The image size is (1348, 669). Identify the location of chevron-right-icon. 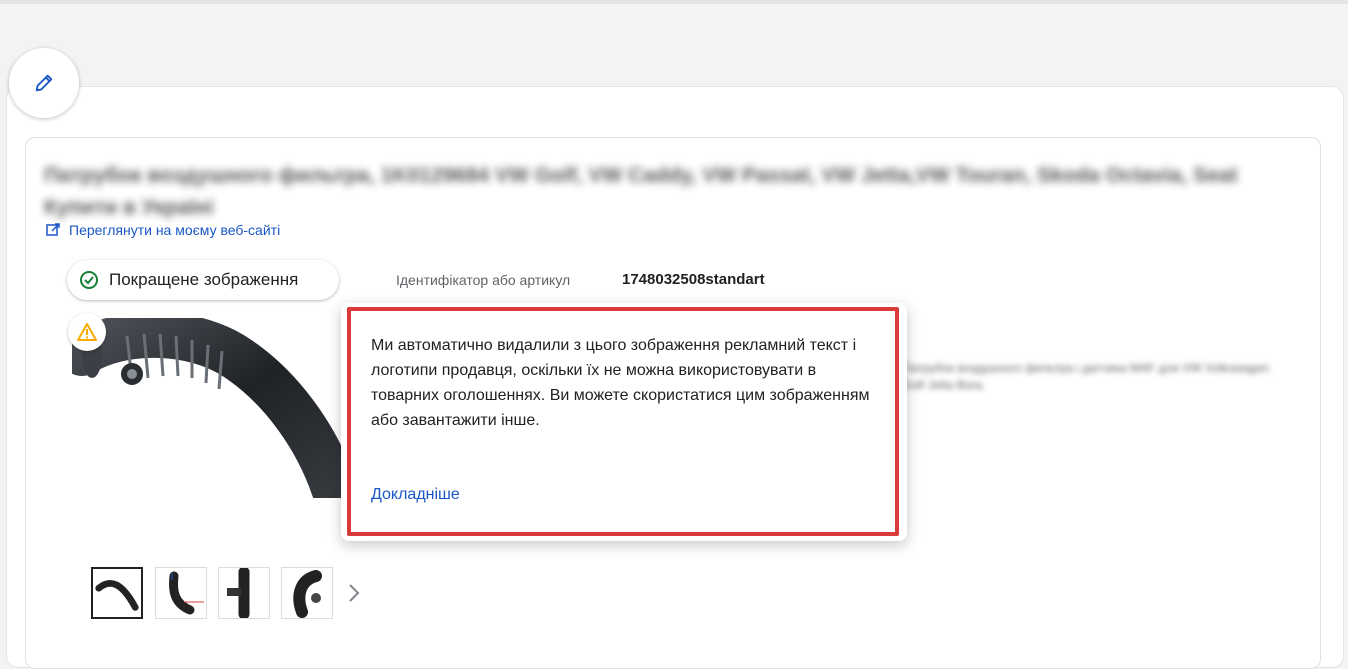
(354, 593).